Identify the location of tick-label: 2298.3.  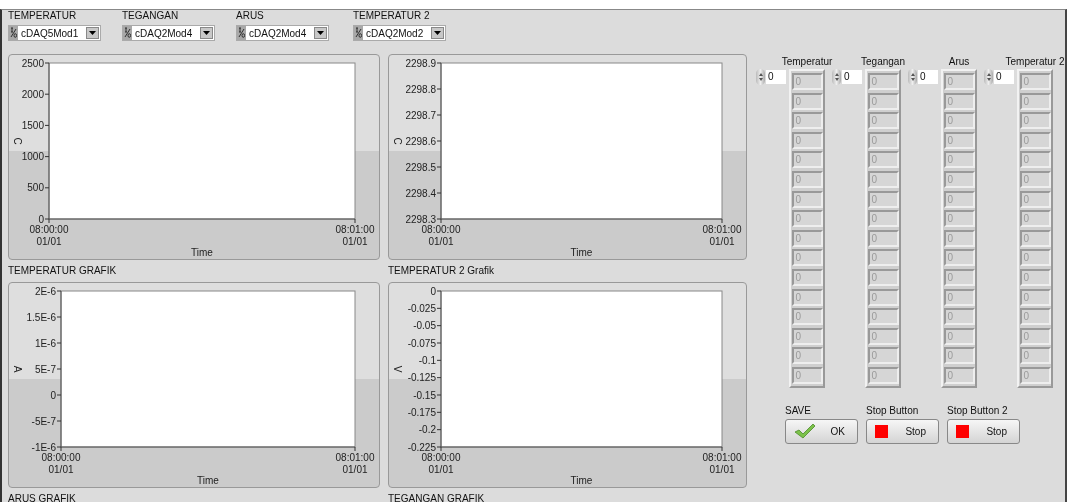
(420, 219).